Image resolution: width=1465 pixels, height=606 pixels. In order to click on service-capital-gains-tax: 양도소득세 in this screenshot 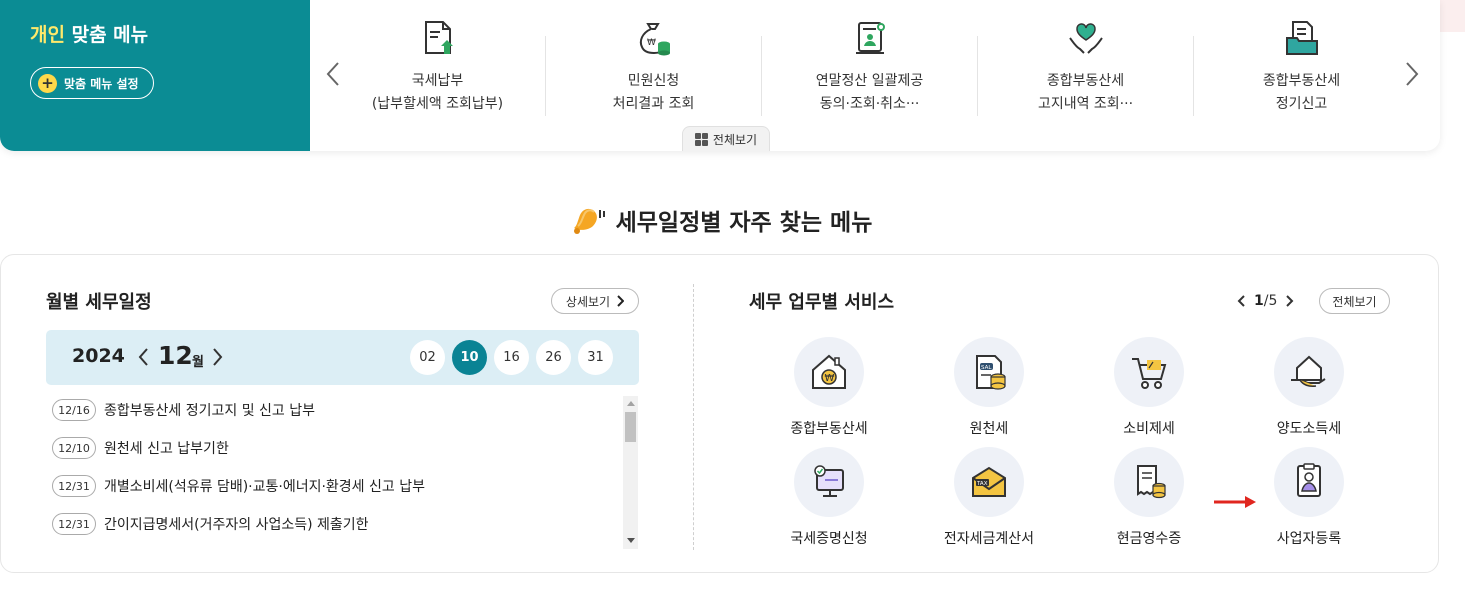, I will do `click(1309, 387)`.